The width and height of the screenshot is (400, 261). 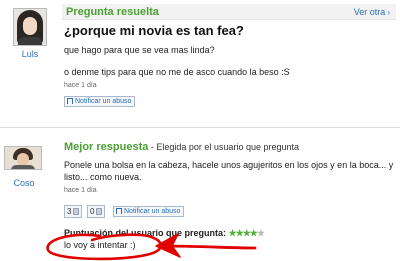 I want to click on chosen-by-text: - Elegida por el usuario que pregunta, so click(x=224, y=147).